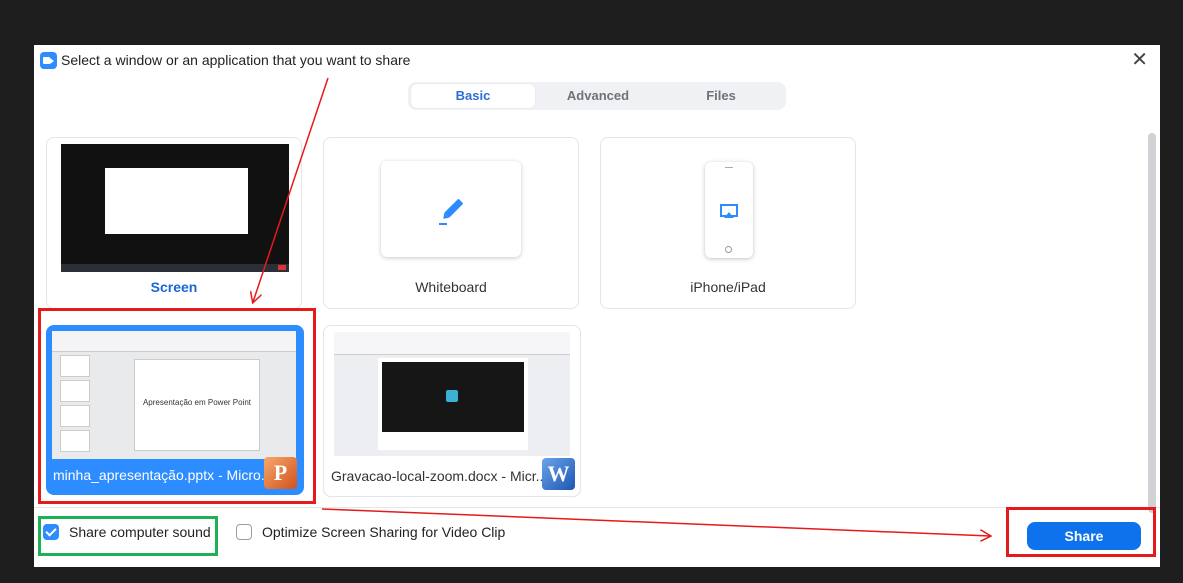 The width and height of the screenshot is (1183, 583). I want to click on tab-files: Files, so click(721, 96).